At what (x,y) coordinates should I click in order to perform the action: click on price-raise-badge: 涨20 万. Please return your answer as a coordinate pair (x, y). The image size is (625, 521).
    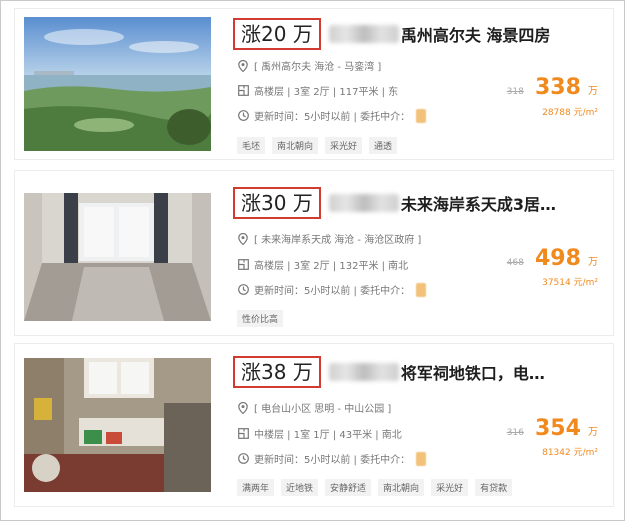
    Looking at the image, I should click on (277, 34).